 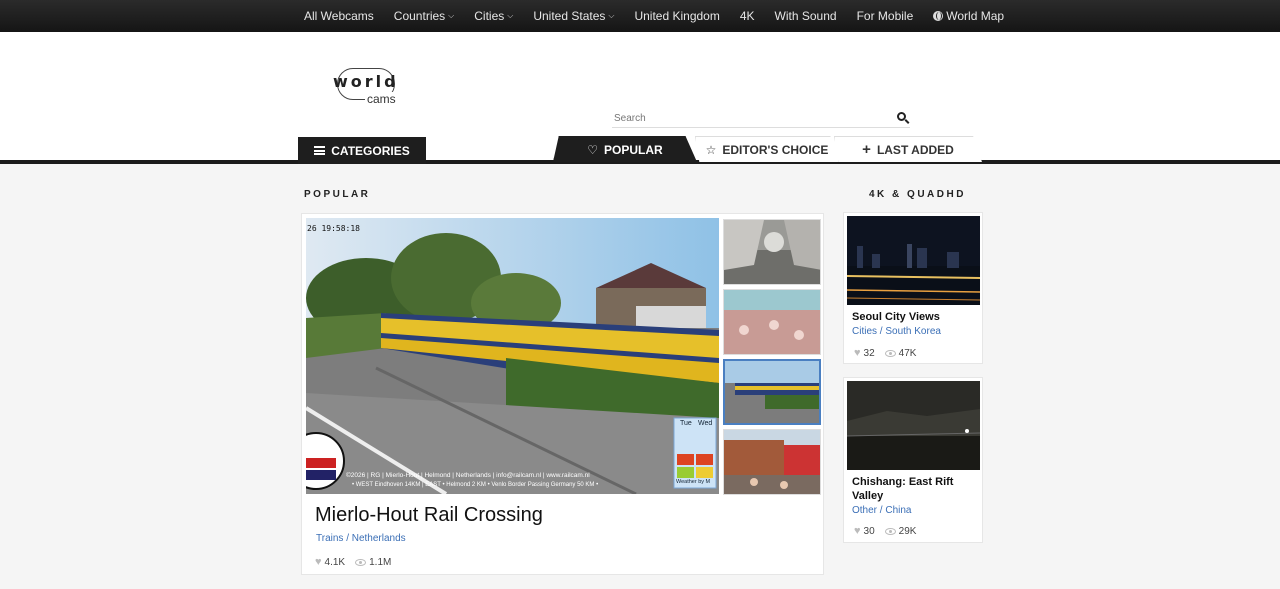 I want to click on search-icon, so click(x=901, y=116).